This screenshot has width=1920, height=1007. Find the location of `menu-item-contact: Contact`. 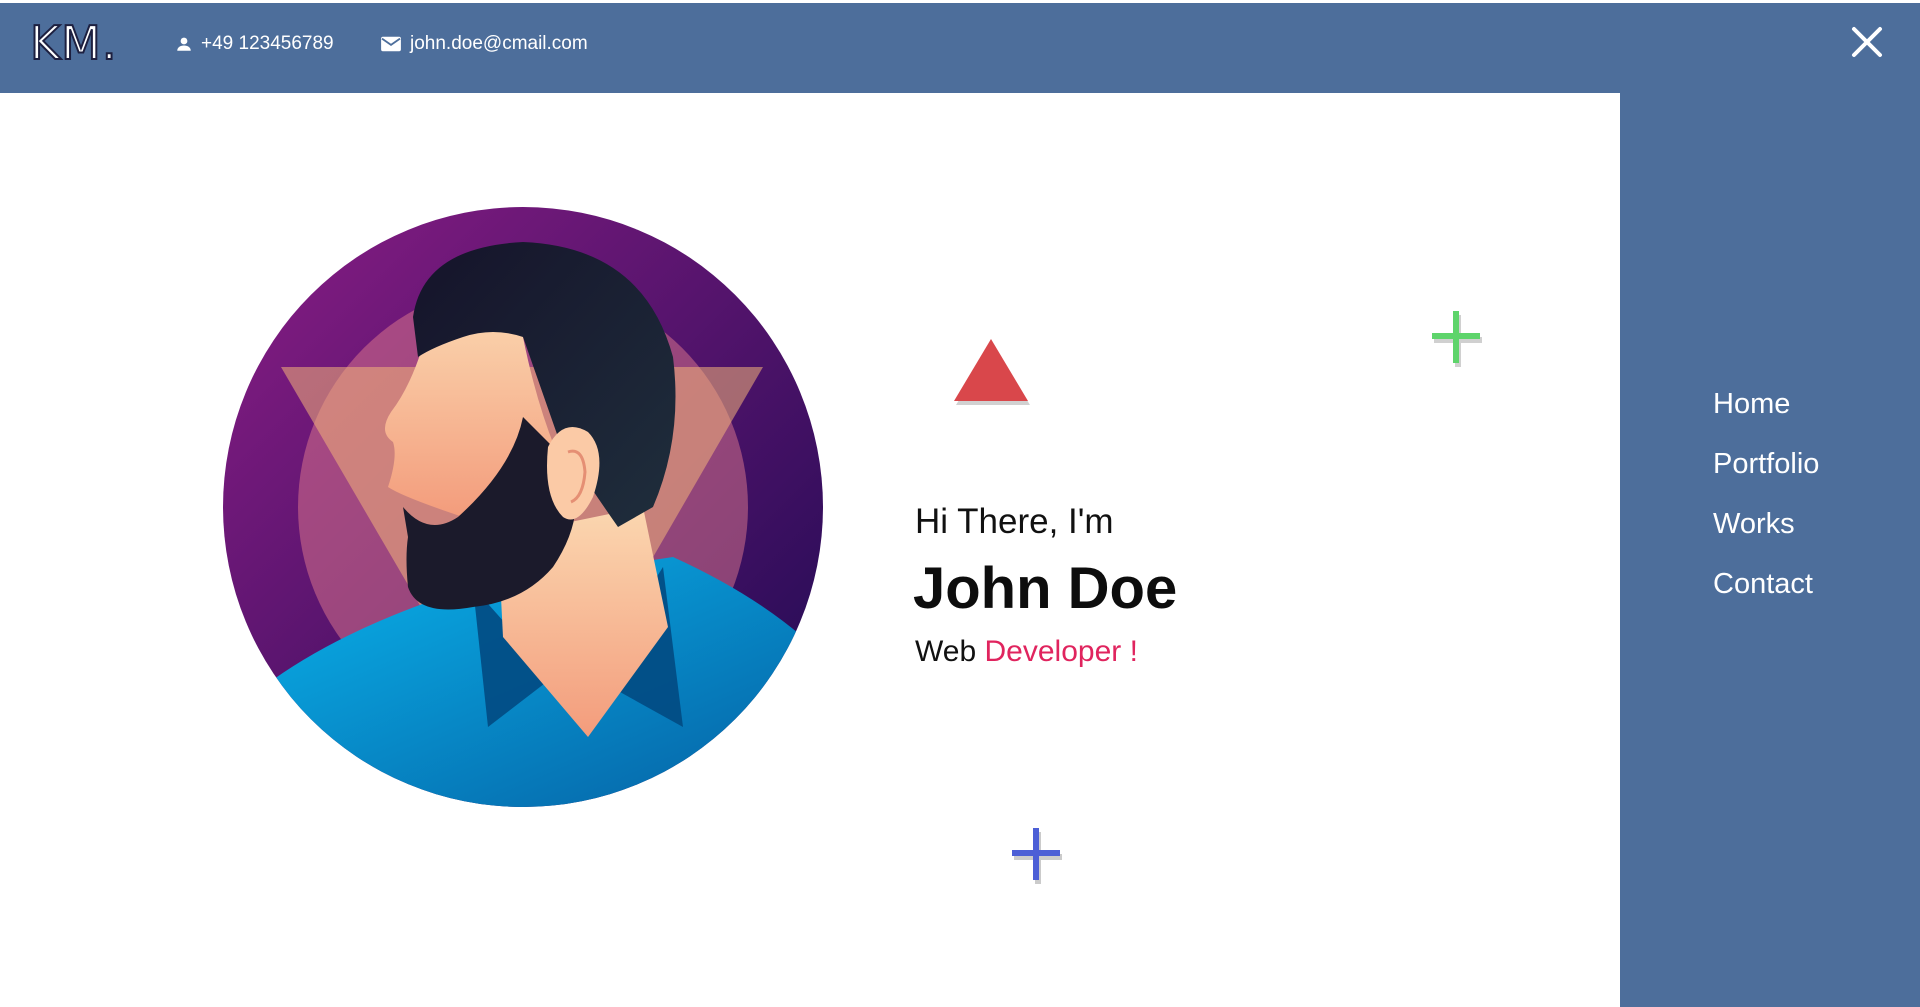

menu-item-contact: Contact is located at coordinates (1763, 584).